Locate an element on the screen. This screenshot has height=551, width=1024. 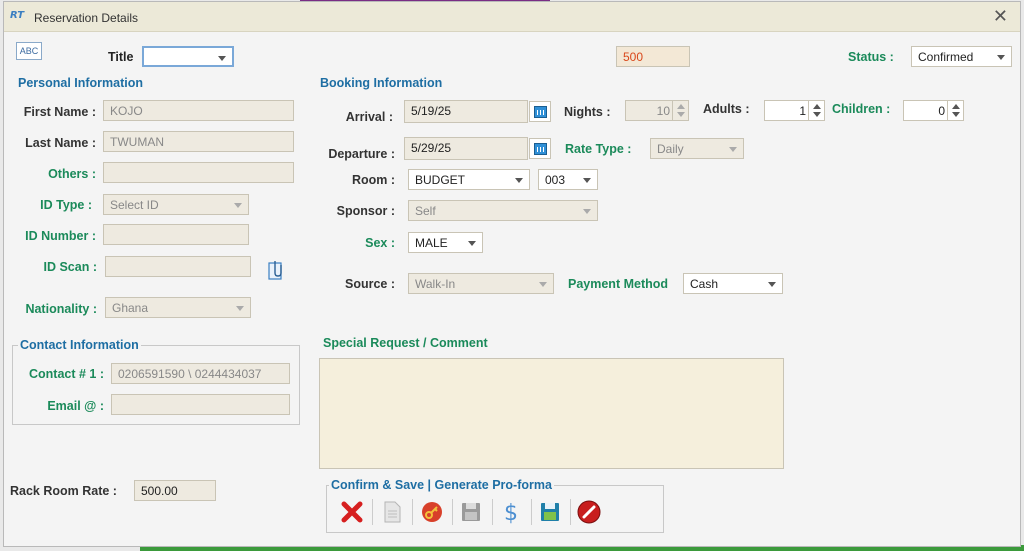
reservation-code-field: 500 is located at coordinates (653, 56).